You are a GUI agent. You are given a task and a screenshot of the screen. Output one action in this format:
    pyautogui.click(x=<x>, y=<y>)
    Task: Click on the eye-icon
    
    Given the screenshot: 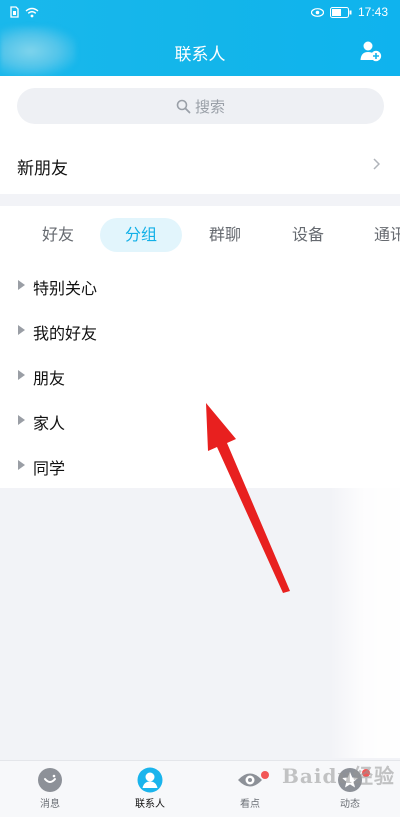 What is the action you would take?
    pyautogui.click(x=250, y=780)
    